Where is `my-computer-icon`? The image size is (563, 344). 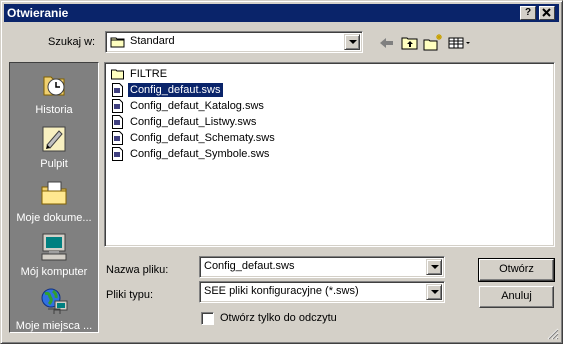
my-computer-icon is located at coordinates (54, 247).